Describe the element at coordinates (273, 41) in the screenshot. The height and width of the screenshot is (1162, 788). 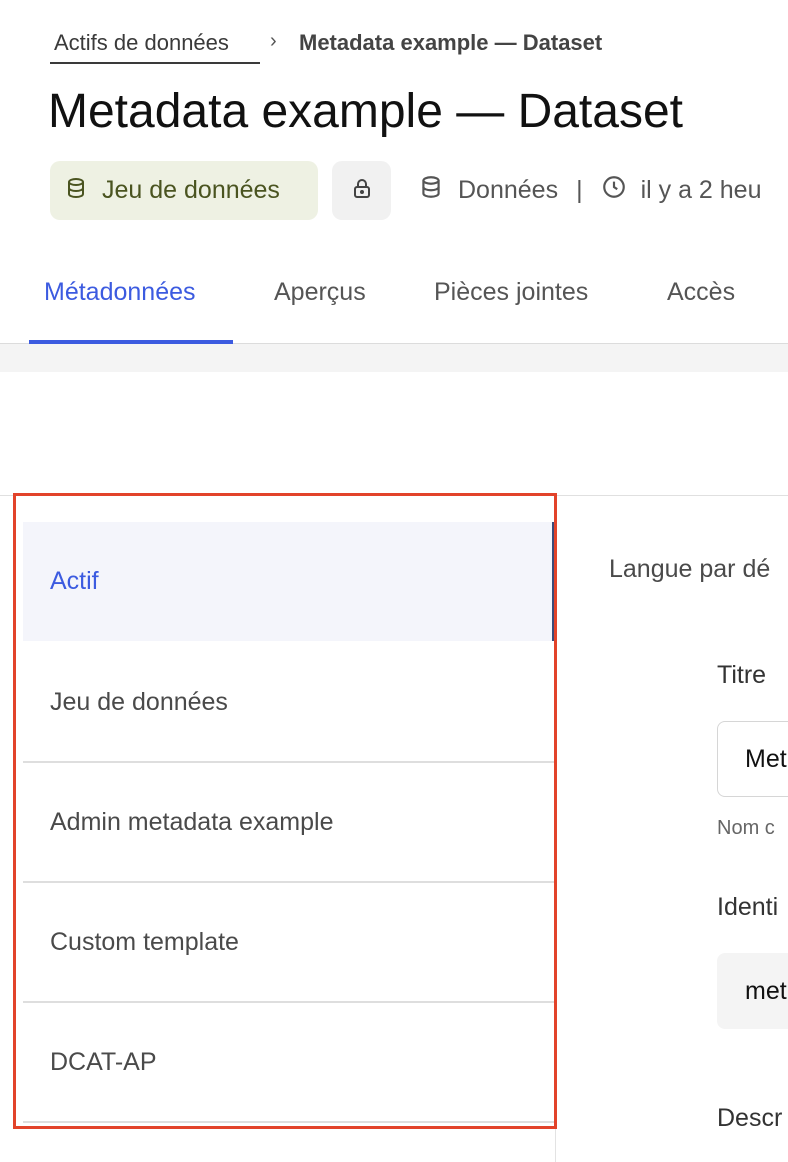
I see `chevron-right-icon: ›` at that location.